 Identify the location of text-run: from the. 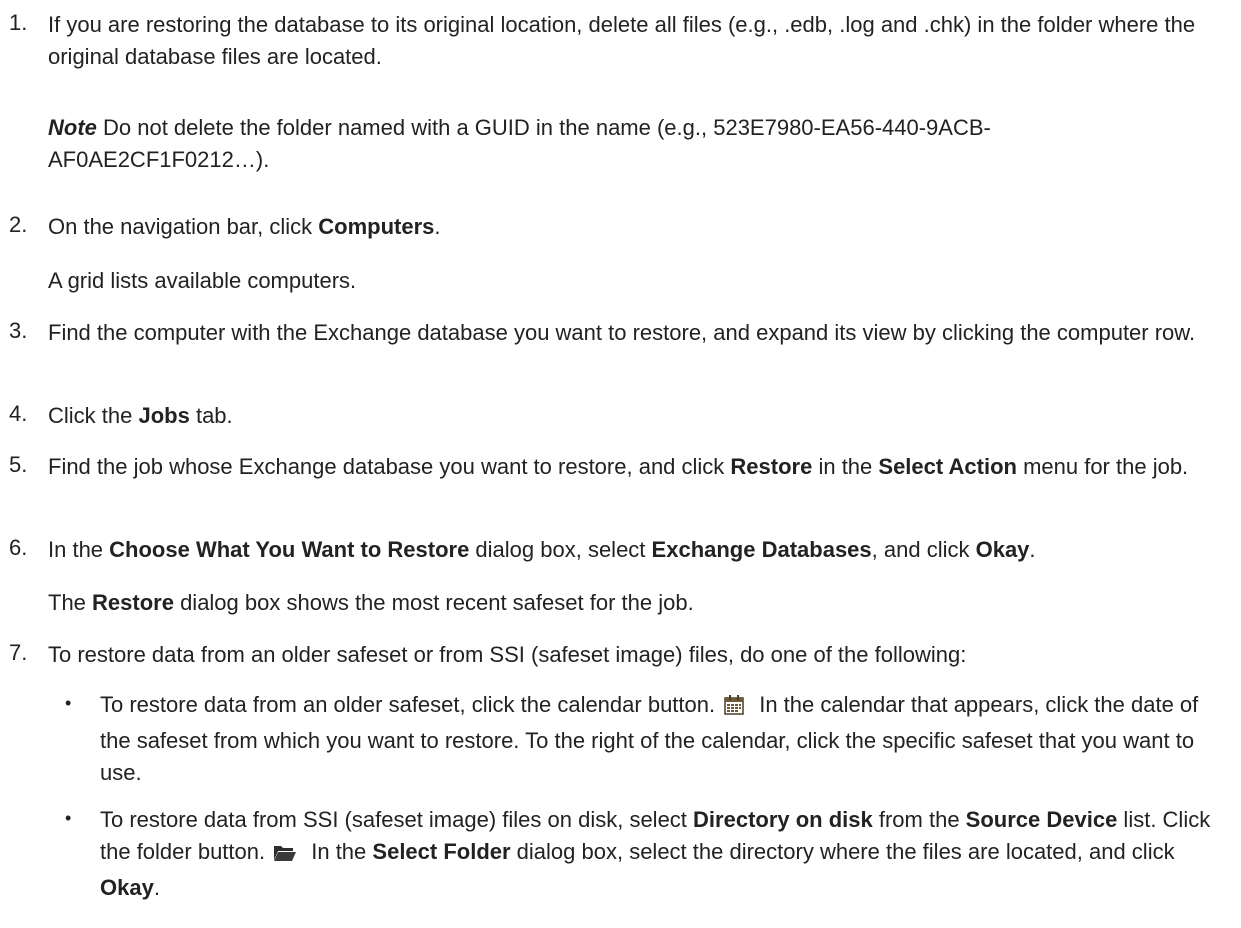
(919, 819).